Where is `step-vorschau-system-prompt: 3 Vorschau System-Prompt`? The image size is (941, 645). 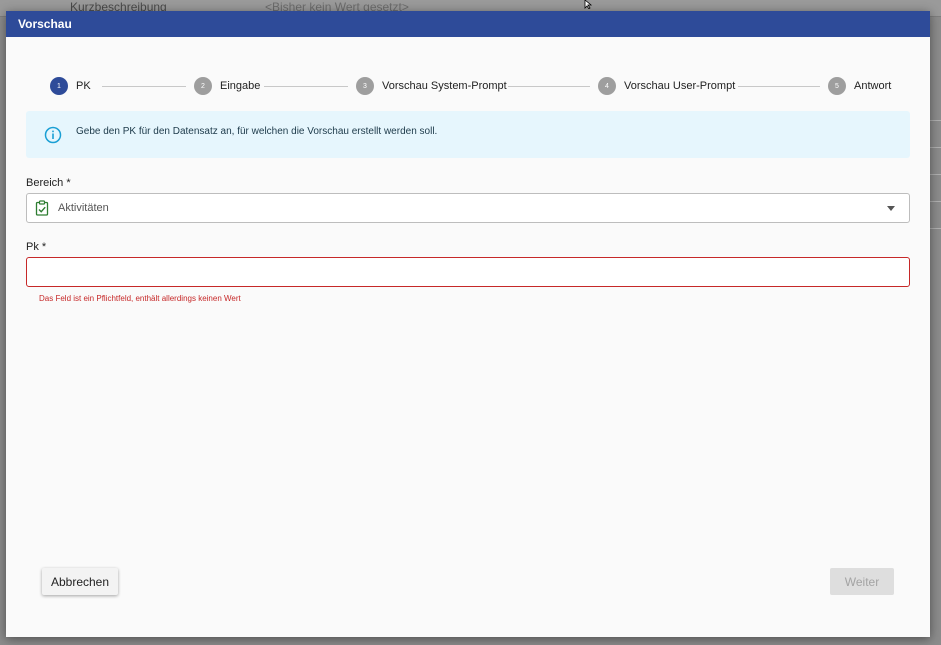
step-vorschau-system-prompt: 3 Vorschau System-Prompt is located at coordinates (431, 86).